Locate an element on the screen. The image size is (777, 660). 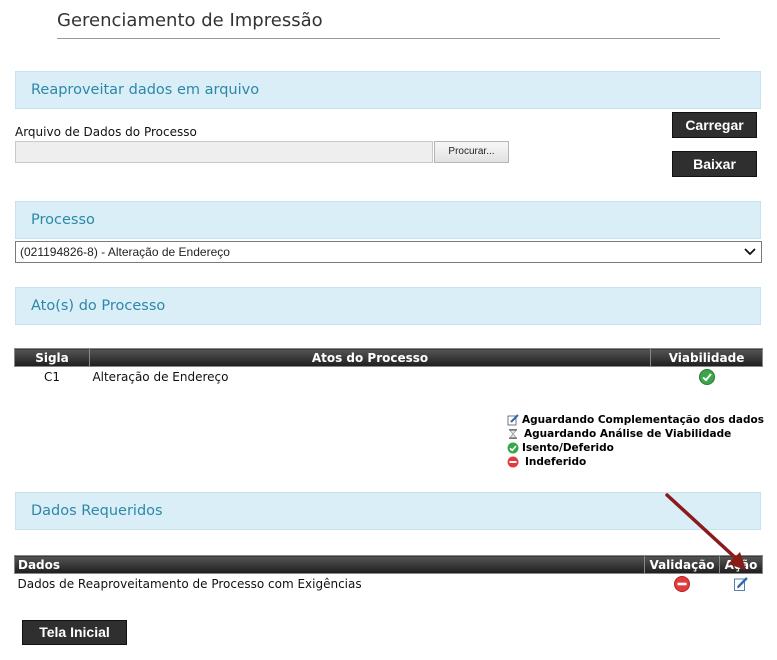
home-button: Tela Inicial is located at coordinates (74, 632).